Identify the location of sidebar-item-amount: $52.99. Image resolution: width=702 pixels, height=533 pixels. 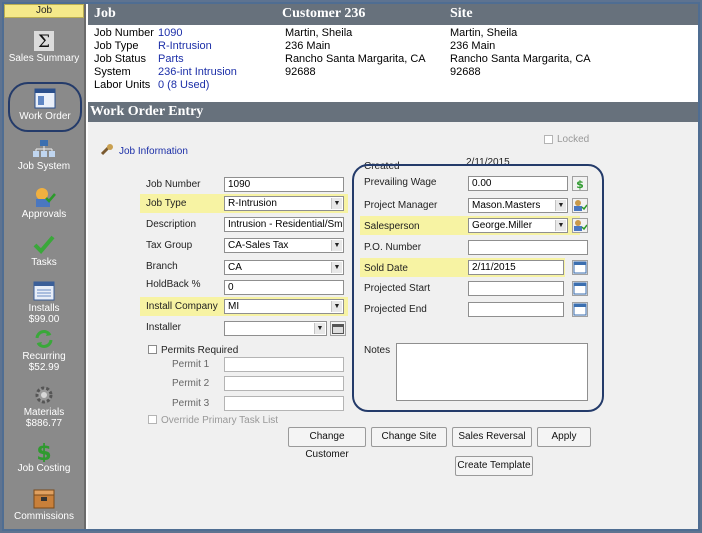
(44, 367).